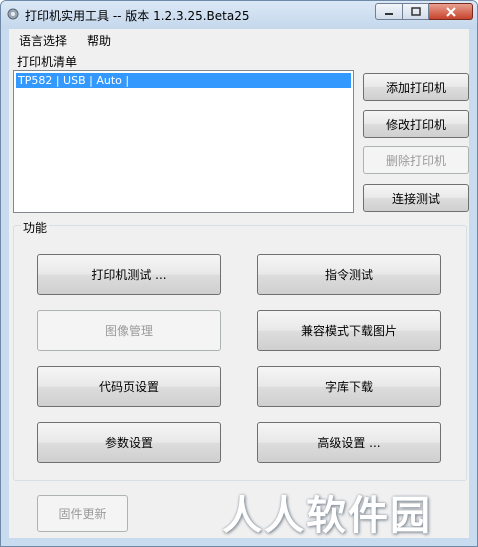 This screenshot has width=478, height=547. I want to click on watermark-text: 人人软件园, so click(327, 516).